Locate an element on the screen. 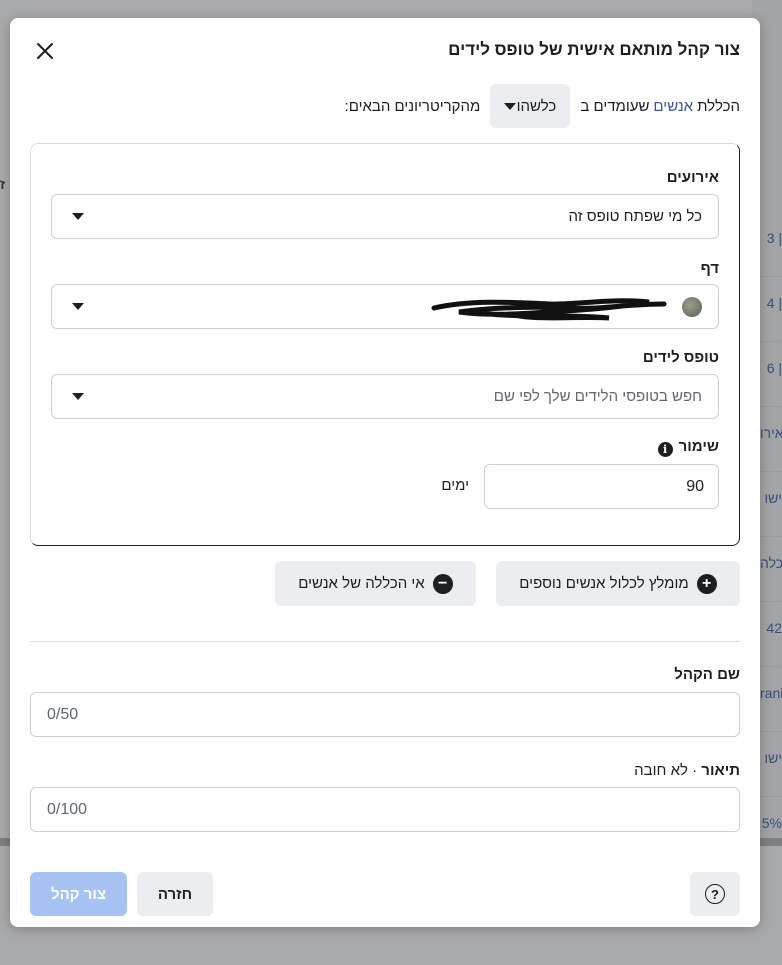 The height and width of the screenshot is (965, 782). page-avatar is located at coordinates (692, 306).